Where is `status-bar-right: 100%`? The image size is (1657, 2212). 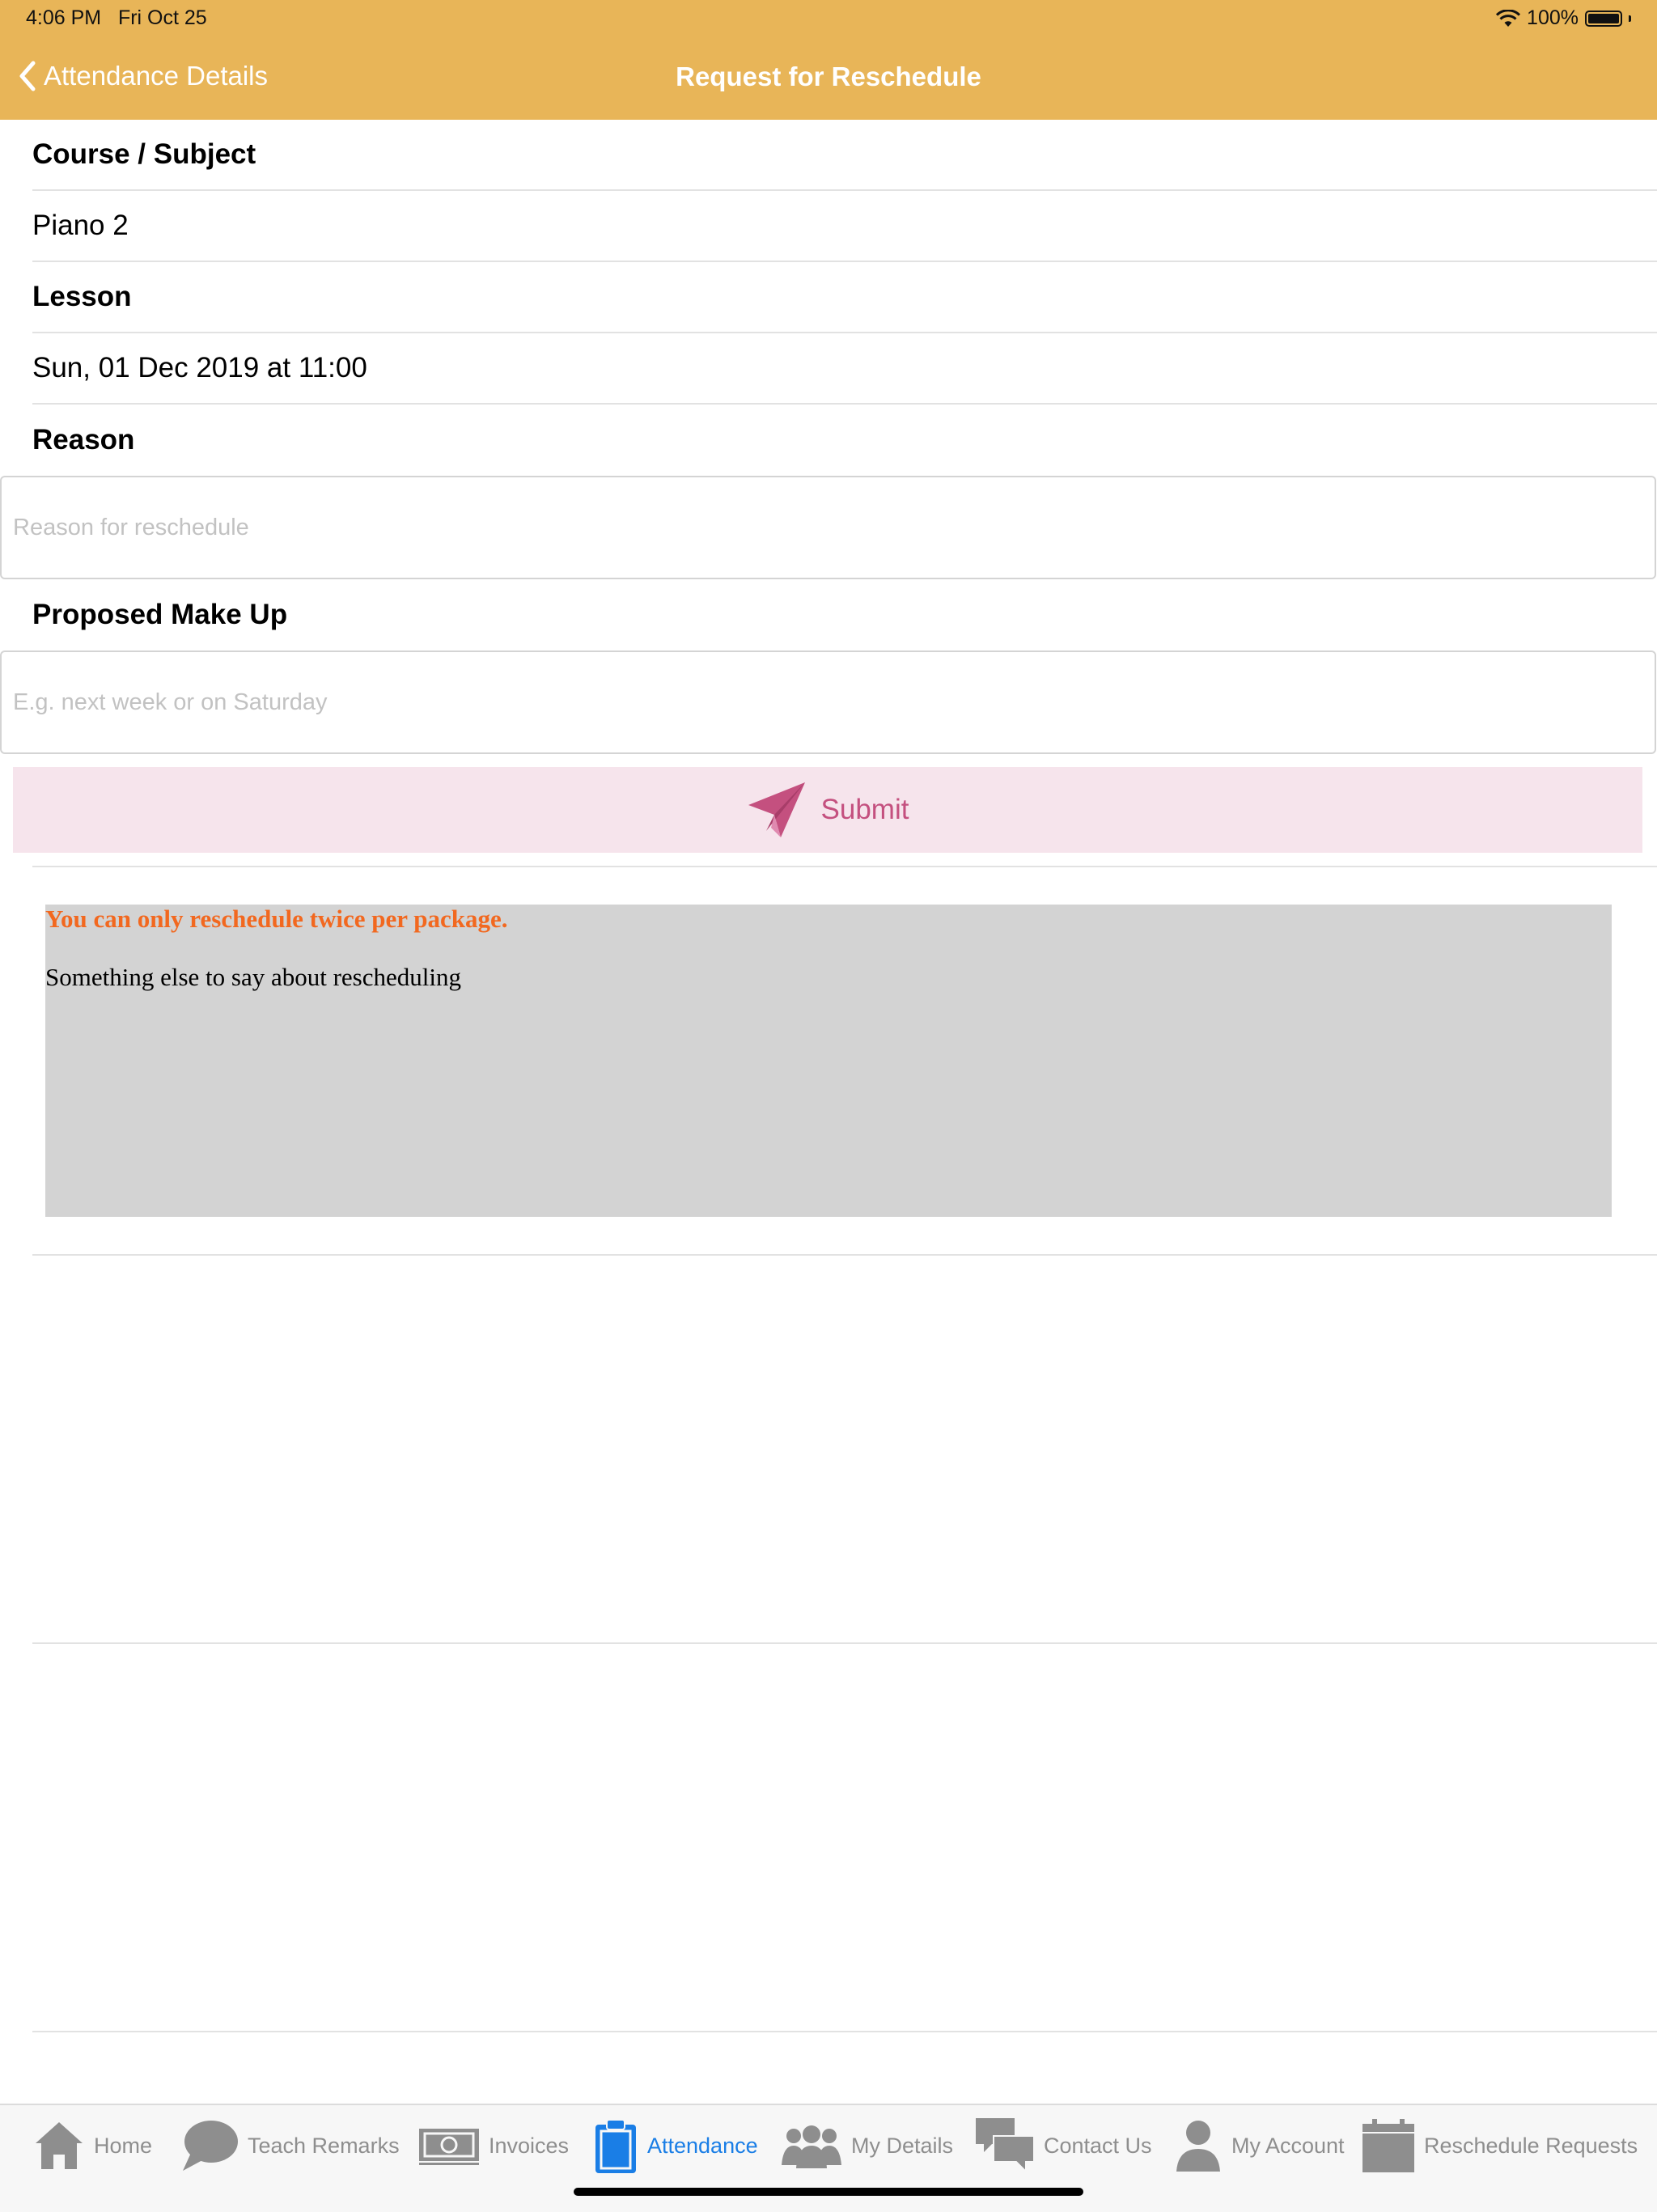 status-bar-right: 100% is located at coordinates (1563, 18).